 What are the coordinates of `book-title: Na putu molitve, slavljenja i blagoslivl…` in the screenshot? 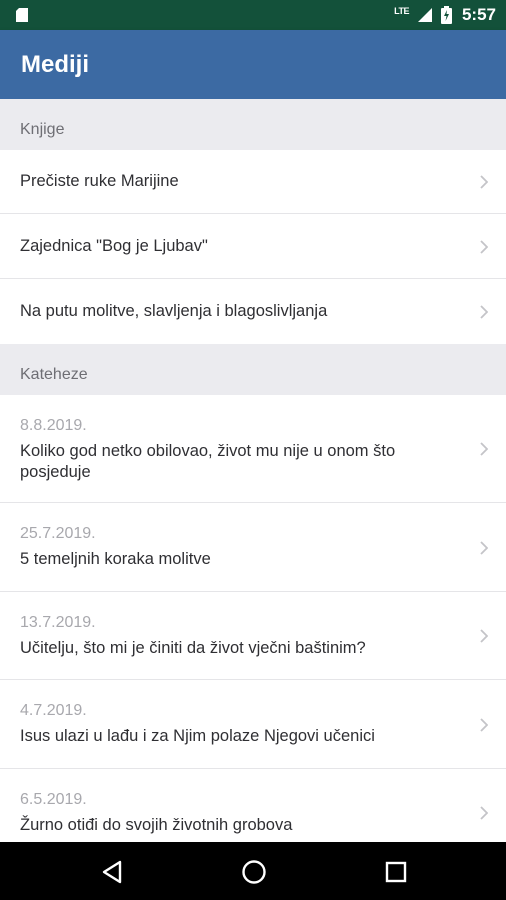 It's located at (174, 311).